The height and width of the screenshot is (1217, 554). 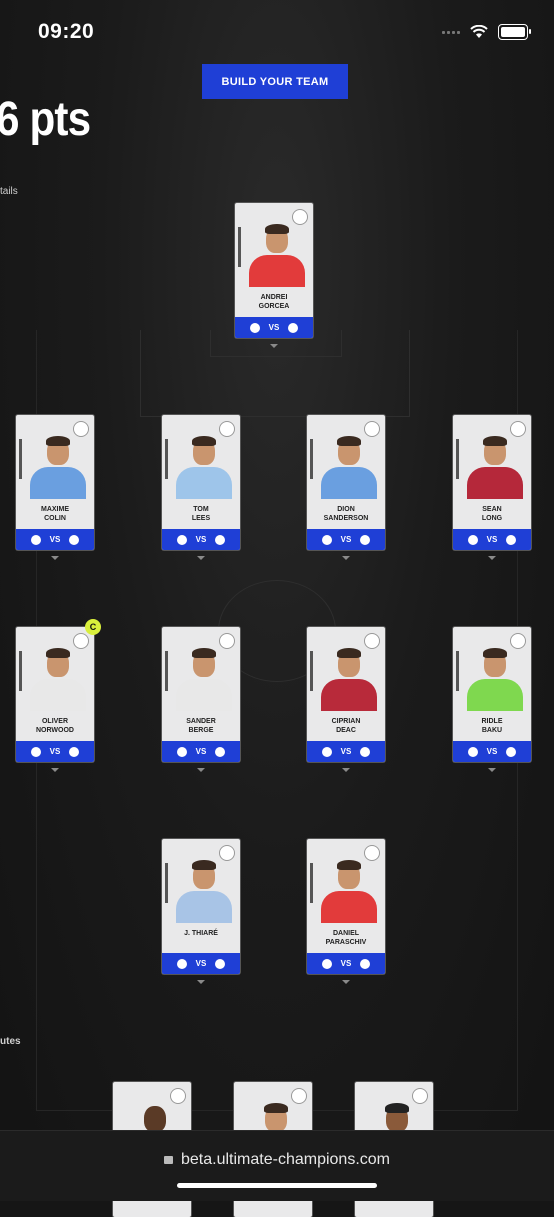 What do you see at coordinates (55, 509) in the screenshot?
I see `player-first-name: MAXIME` at bounding box center [55, 509].